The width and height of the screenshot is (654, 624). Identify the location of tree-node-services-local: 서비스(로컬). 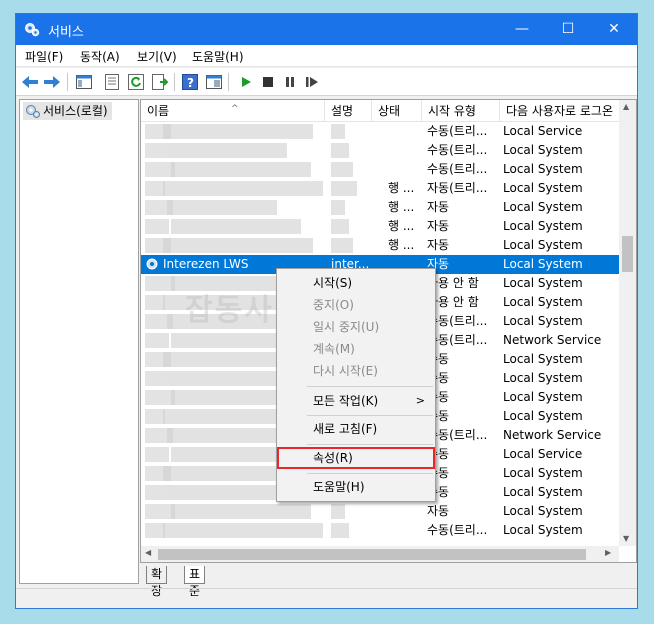
(67, 111).